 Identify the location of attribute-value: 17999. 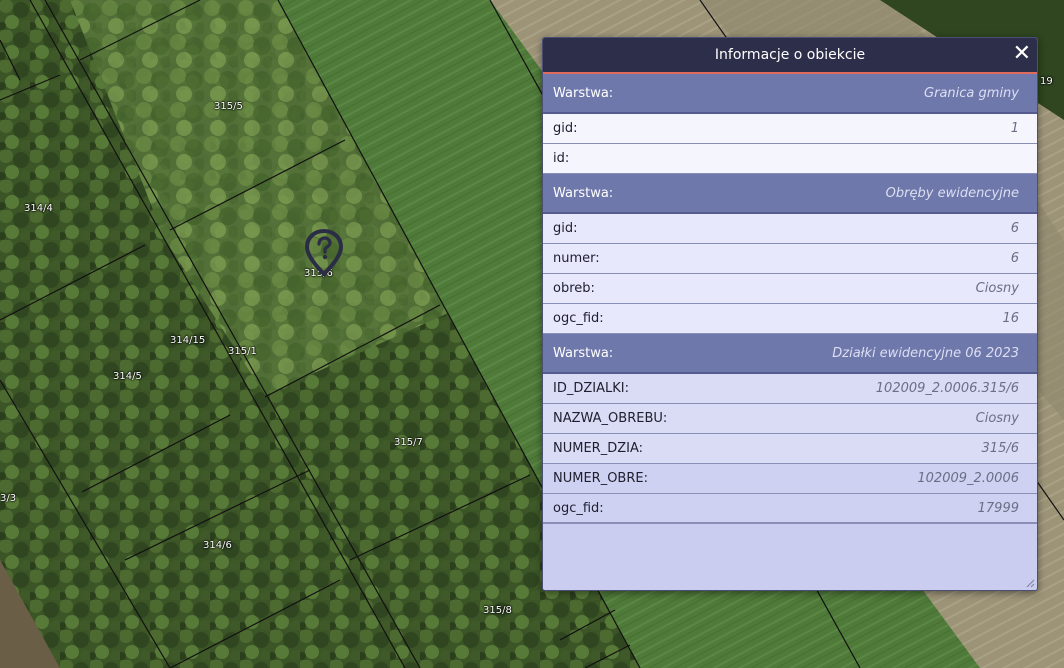
(998, 508).